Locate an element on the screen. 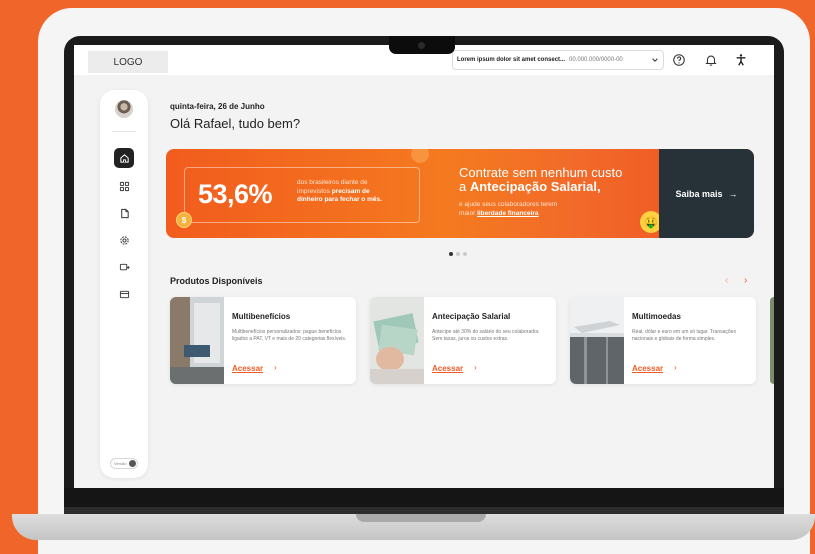 Image resolution: width=815 pixels, height=554 pixels. settings-icon is located at coordinates (124, 240).